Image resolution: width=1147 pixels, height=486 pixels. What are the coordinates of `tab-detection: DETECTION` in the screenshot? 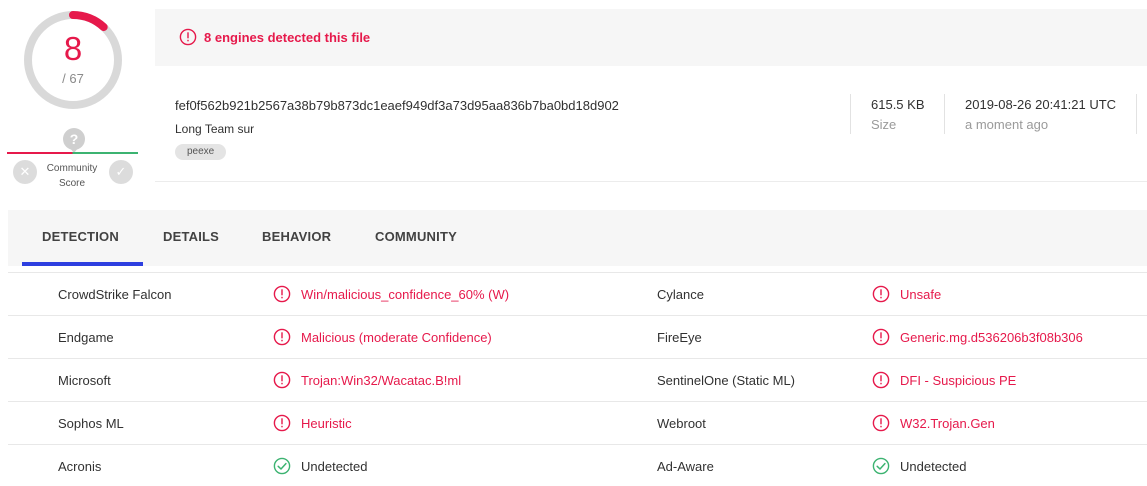 It's located at (80, 236).